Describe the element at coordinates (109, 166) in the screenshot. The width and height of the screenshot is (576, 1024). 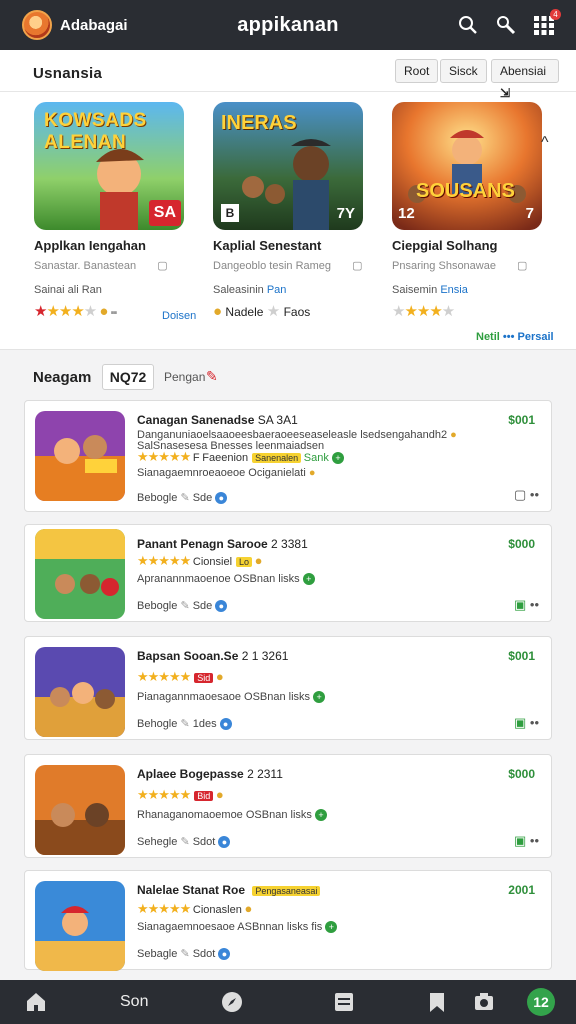
I see `game-thumbnail: KOWSADS ALENAN SA` at that location.